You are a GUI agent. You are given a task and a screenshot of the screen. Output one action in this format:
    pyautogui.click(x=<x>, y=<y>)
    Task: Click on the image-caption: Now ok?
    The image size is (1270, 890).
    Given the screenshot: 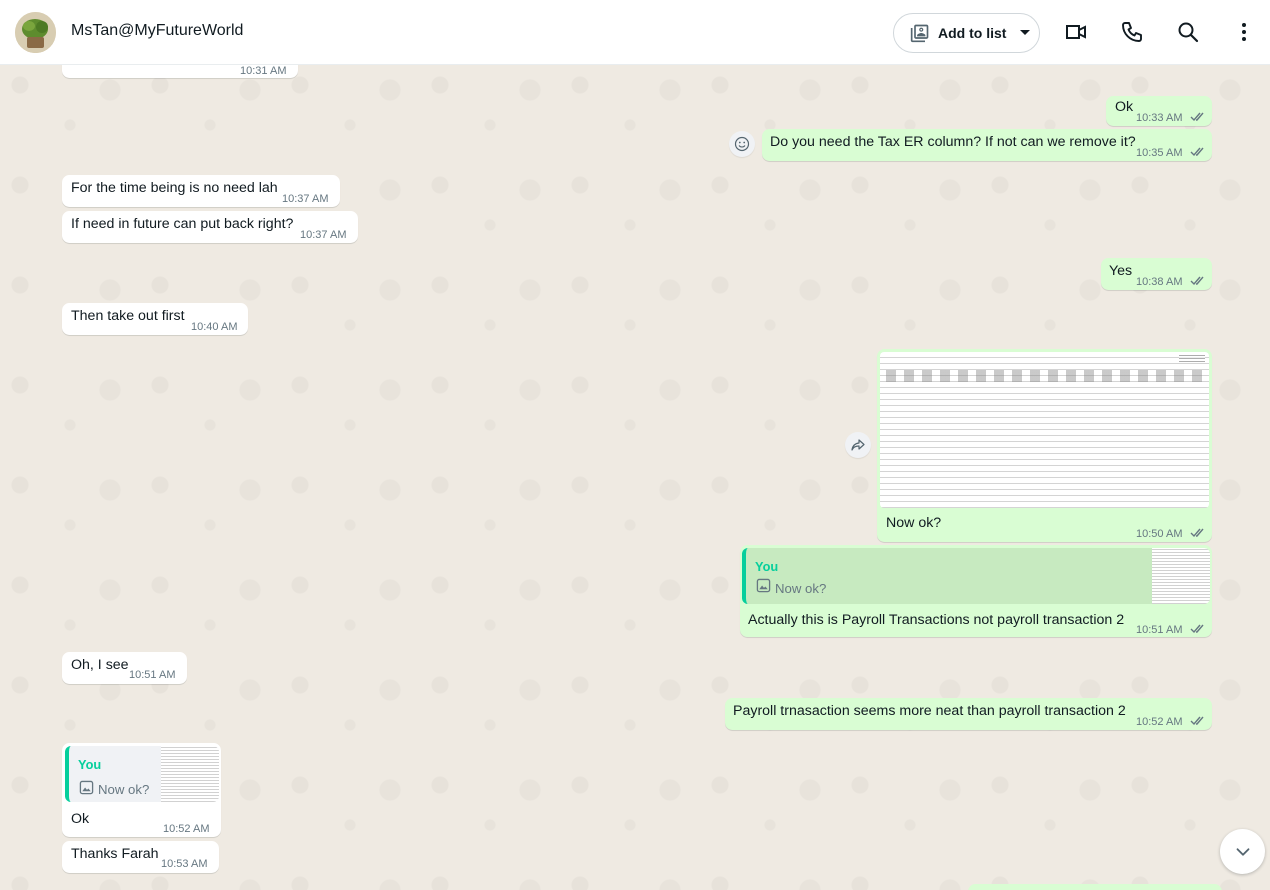 What is the action you would take?
    pyautogui.click(x=914, y=523)
    